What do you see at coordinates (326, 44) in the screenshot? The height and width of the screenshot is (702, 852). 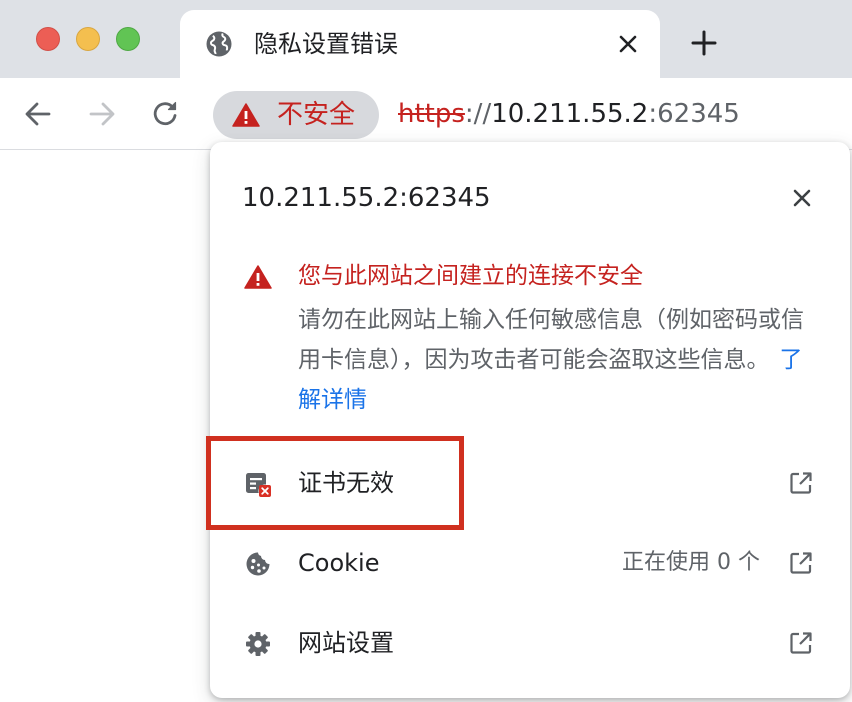 I see `tab-title: 隐私设置错误` at bounding box center [326, 44].